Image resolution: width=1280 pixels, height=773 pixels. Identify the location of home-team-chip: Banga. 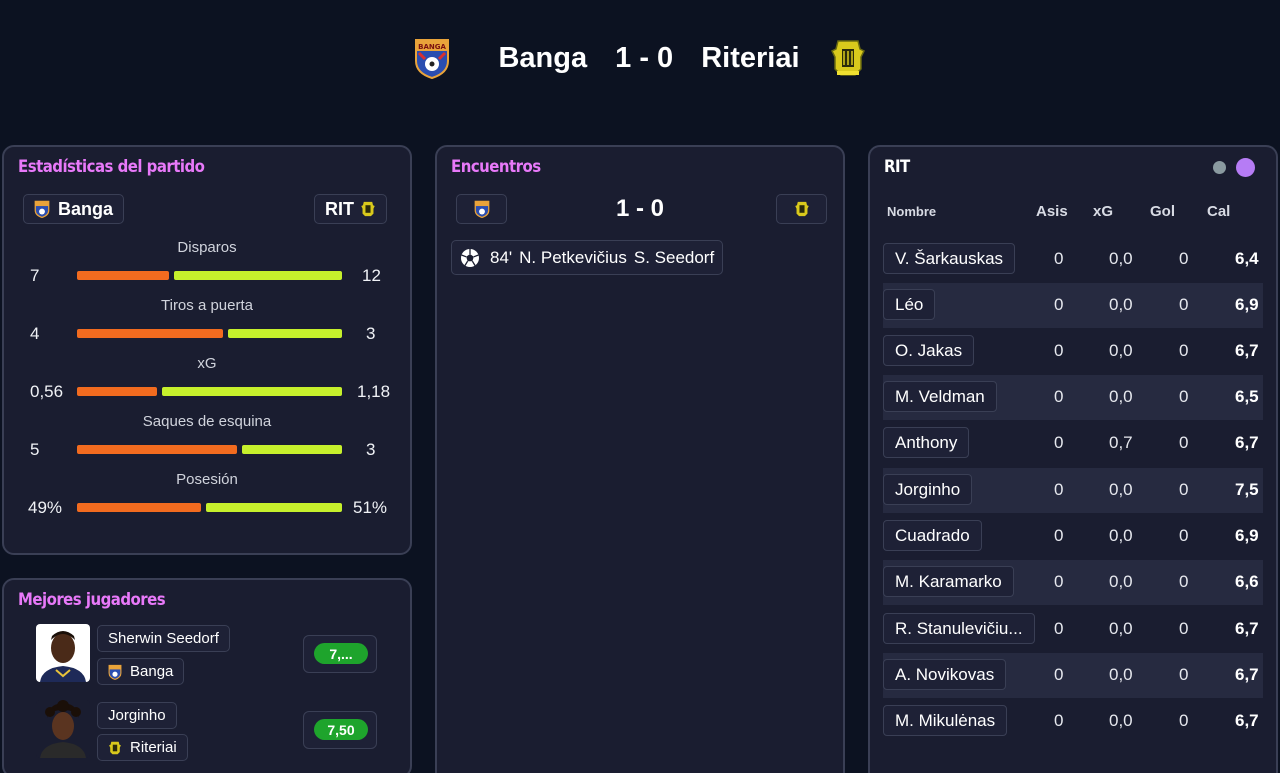
(74, 209).